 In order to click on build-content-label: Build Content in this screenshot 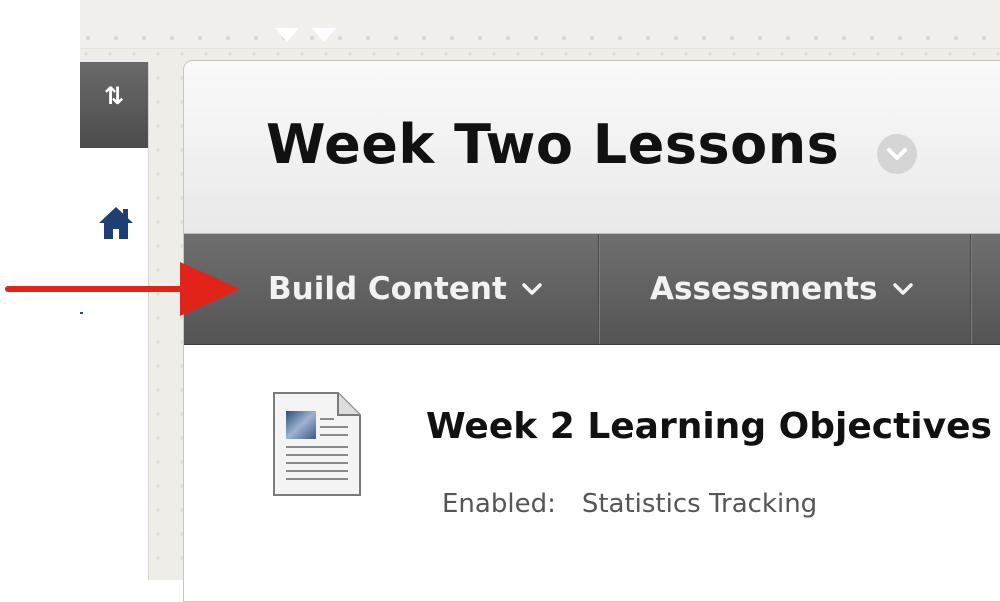, I will do `click(387, 289)`.